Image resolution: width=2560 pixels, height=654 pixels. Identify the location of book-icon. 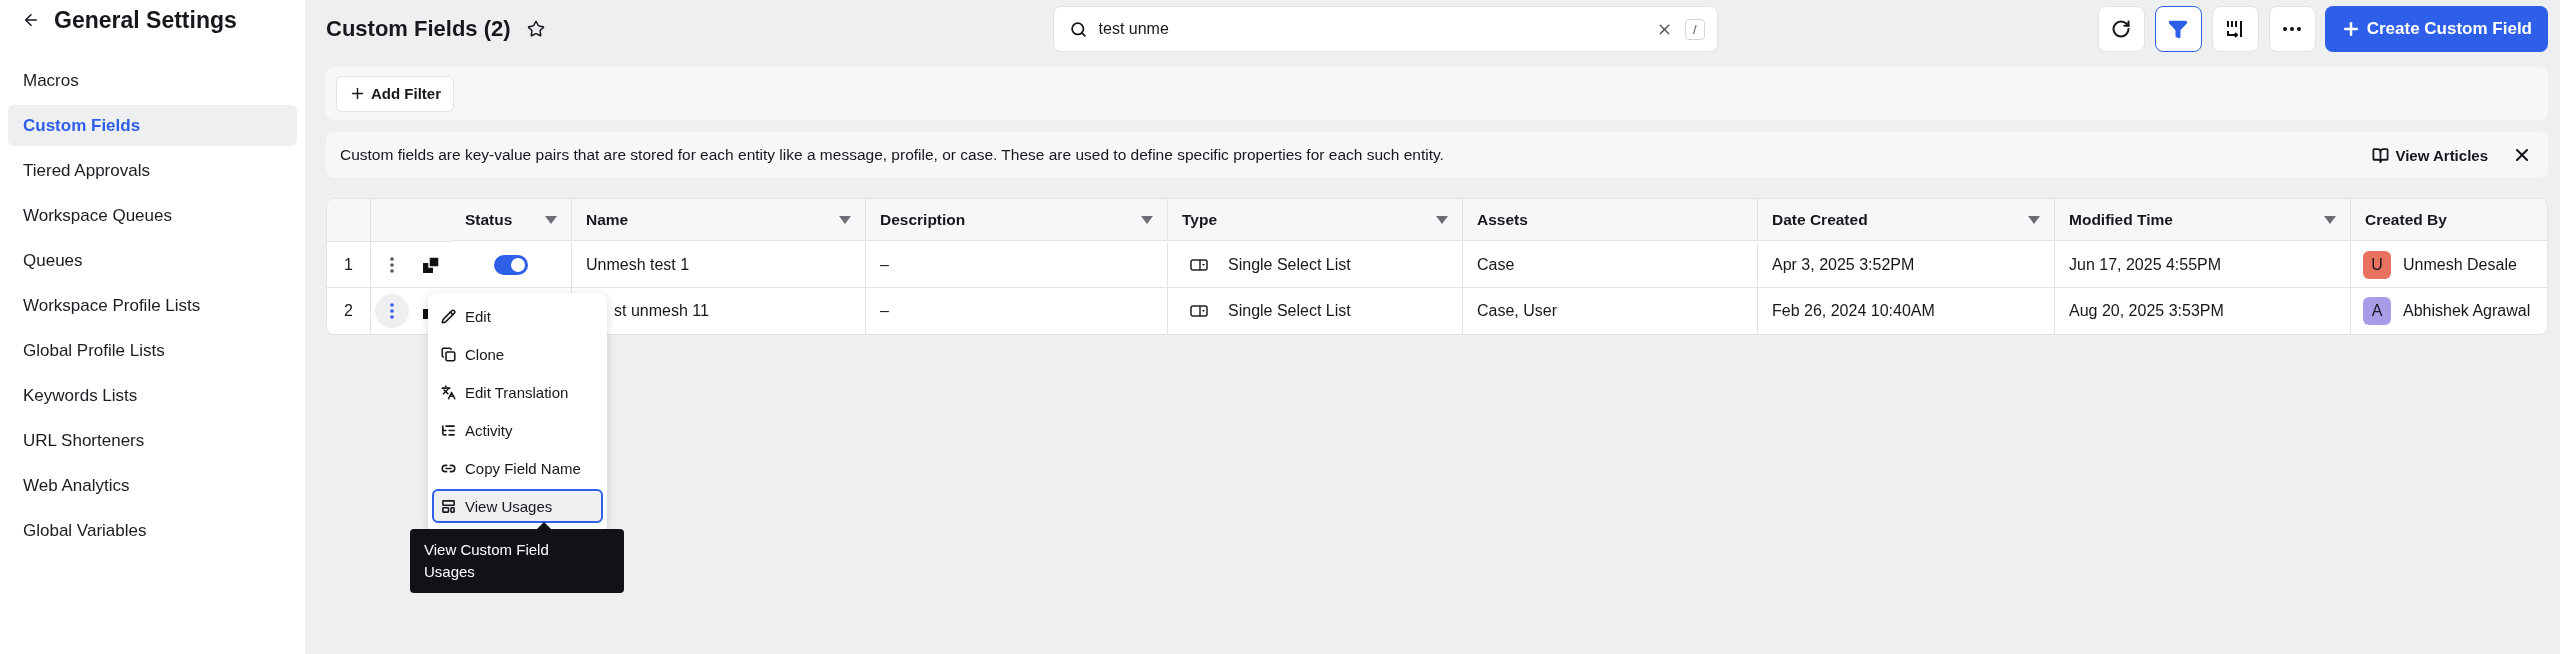
(2381, 155).